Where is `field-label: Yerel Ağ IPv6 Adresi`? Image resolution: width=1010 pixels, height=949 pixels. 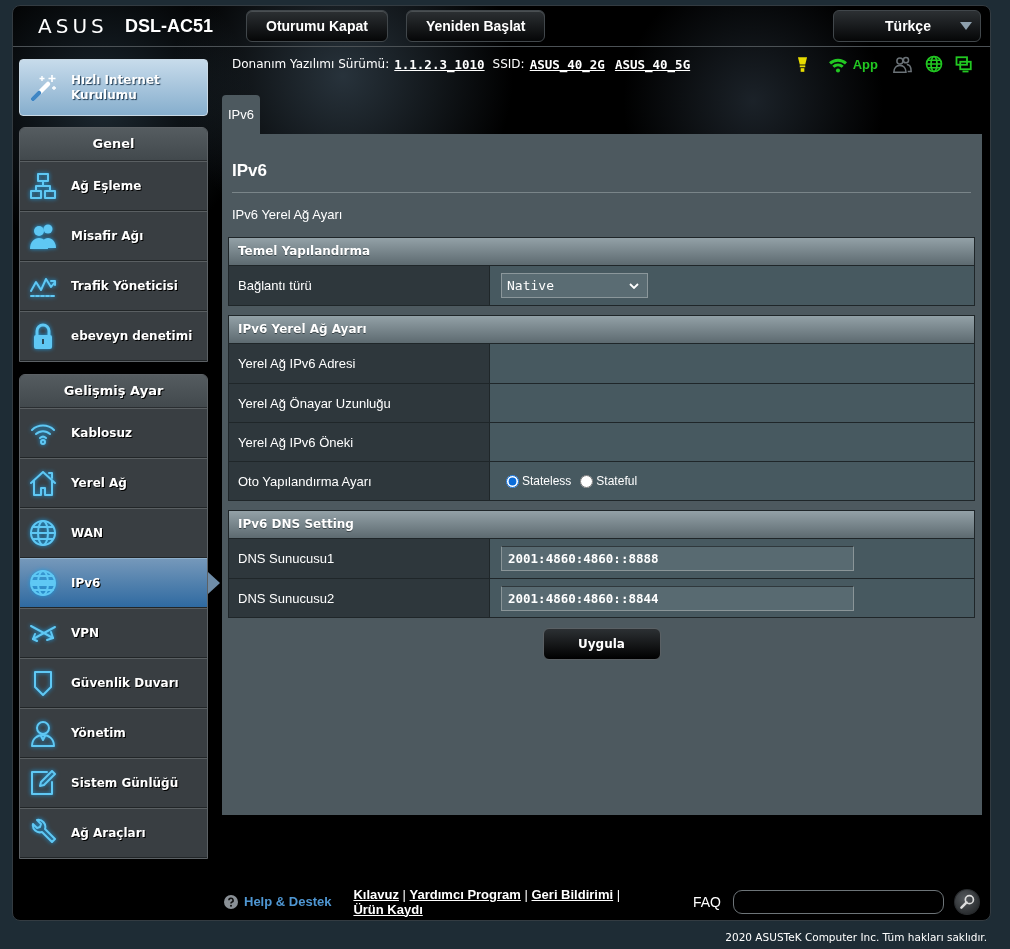
field-label: Yerel Ağ IPv6 Adresi is located at coordinates (359, 363).